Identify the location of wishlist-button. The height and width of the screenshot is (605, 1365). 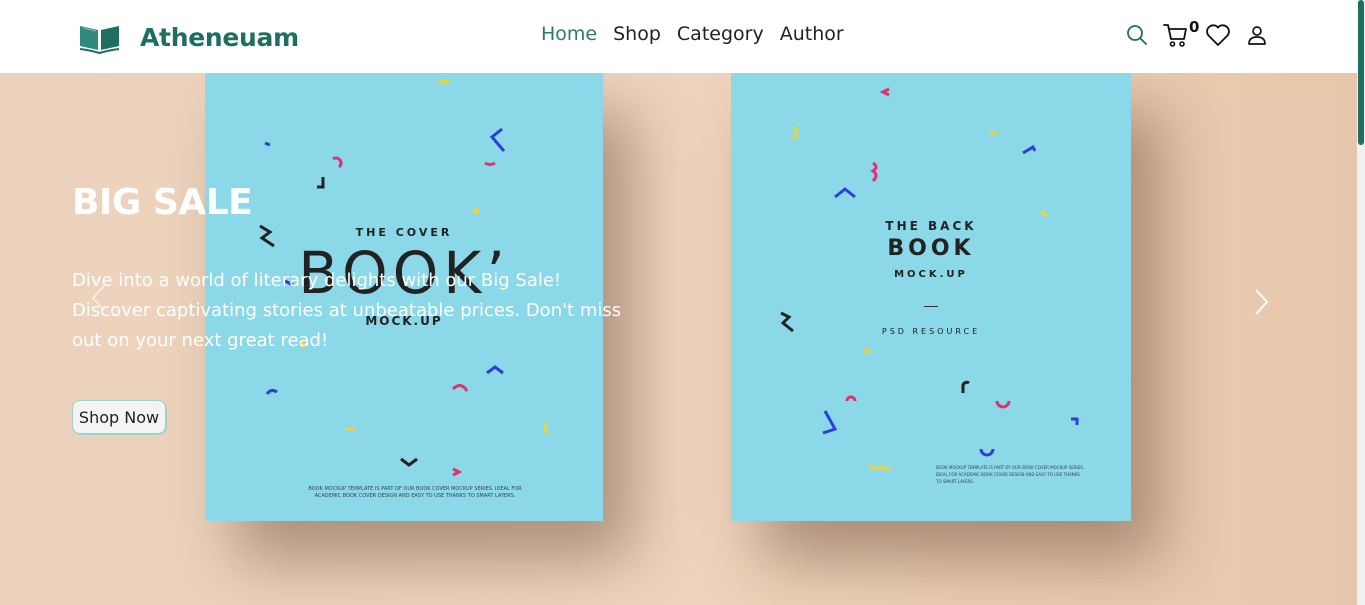
(1218, 37).